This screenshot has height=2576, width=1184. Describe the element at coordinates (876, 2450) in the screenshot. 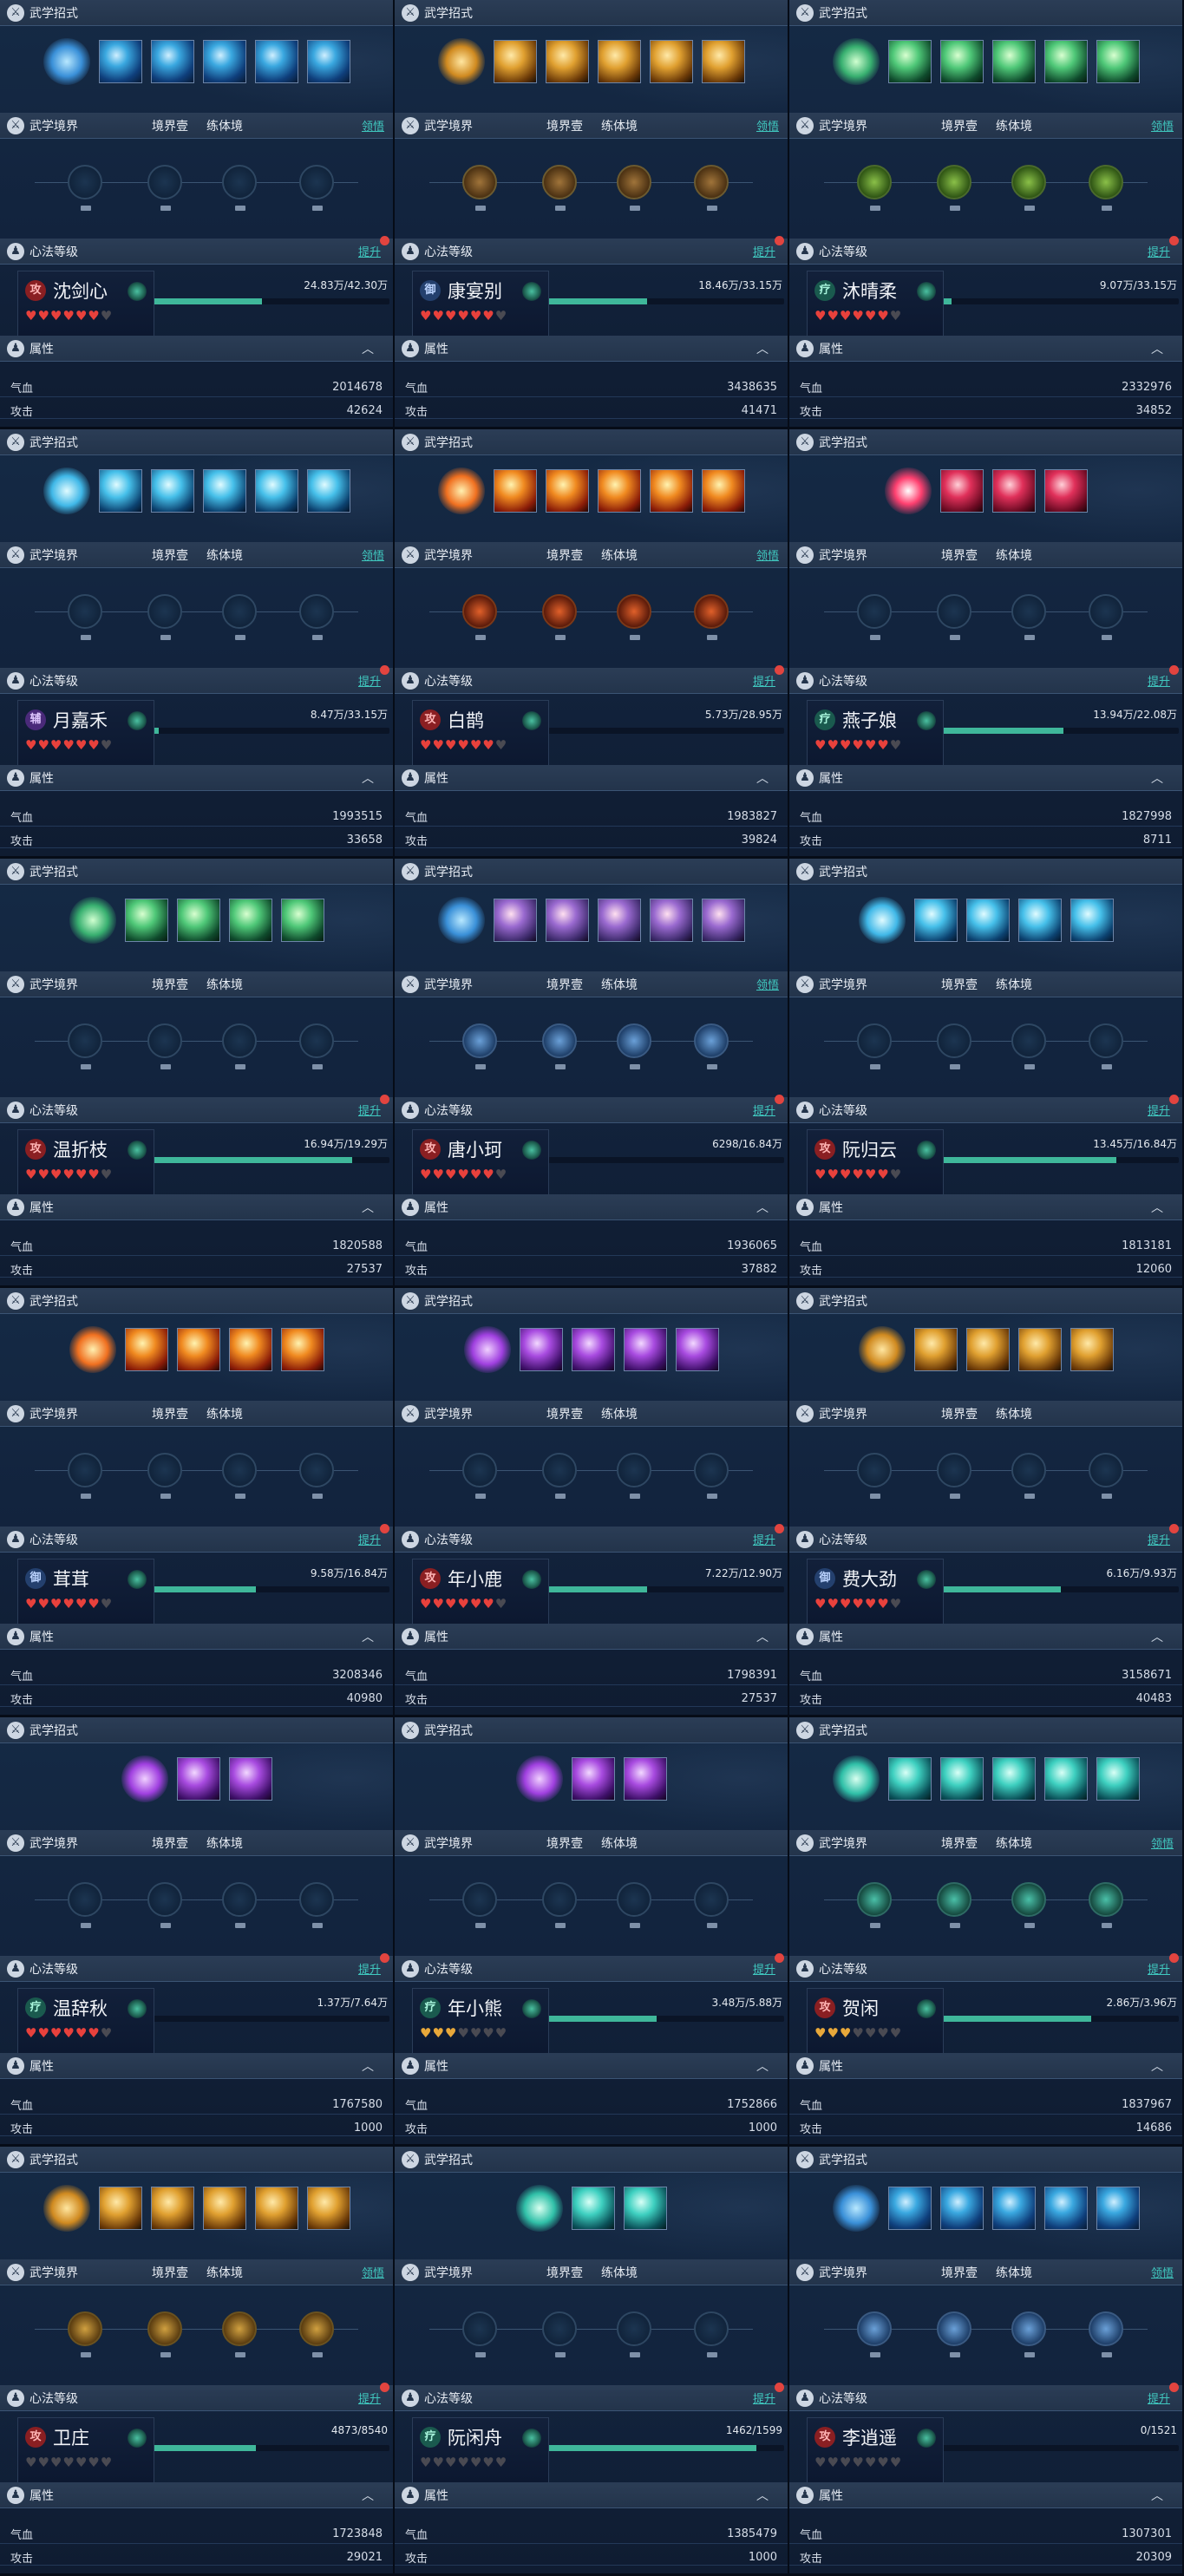

I see `character-nameplate: 攻李逍遥 ♥♥♥♥♥♥♥` at that location.